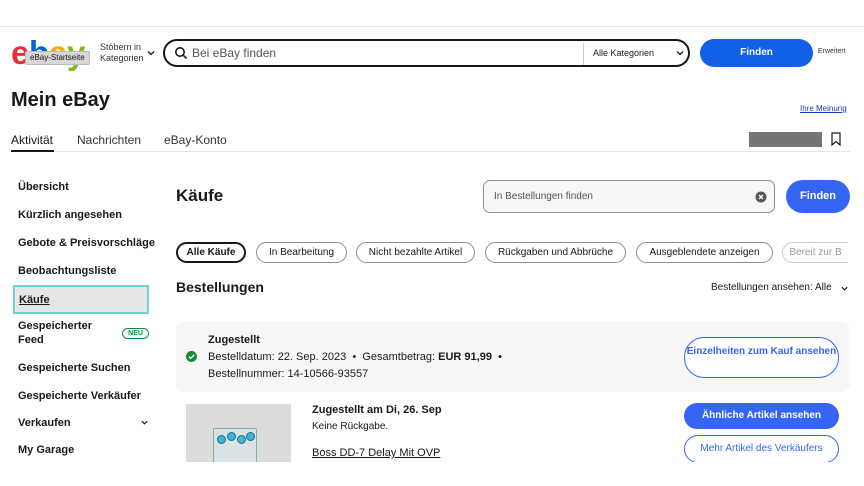 The height and width of the screenshot is (486, 864). Describe the element at coordinates (399, 357) in the screenshot. I see `order-total-label: Gesamtbetrag:` at that location.